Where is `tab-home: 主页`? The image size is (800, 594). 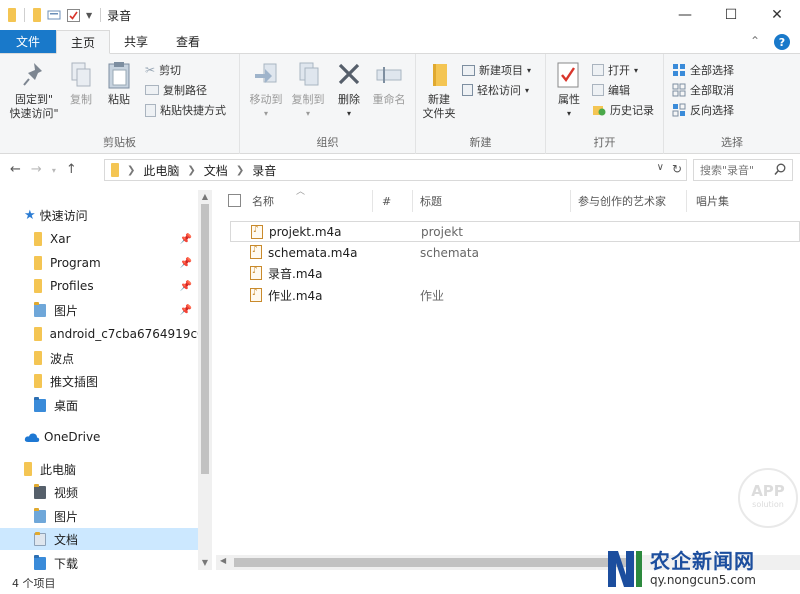
tab-home: 主页 is located at coordinates (83, 42).